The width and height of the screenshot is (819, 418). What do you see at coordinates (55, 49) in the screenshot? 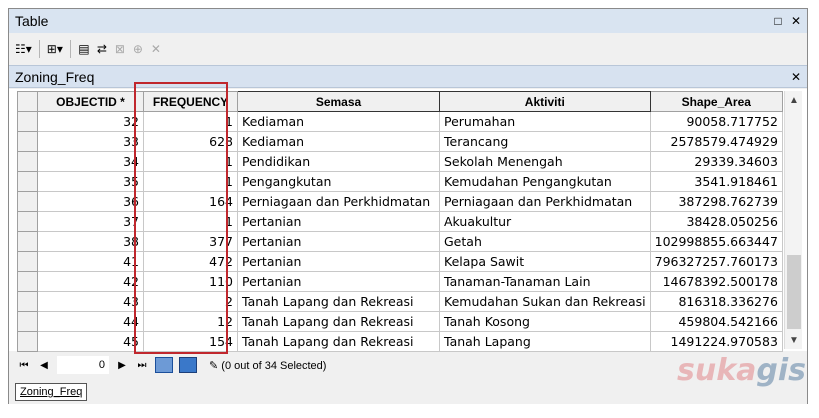
I see `related-tables-icon: ⊞▾` at bounding box center [55, 49].